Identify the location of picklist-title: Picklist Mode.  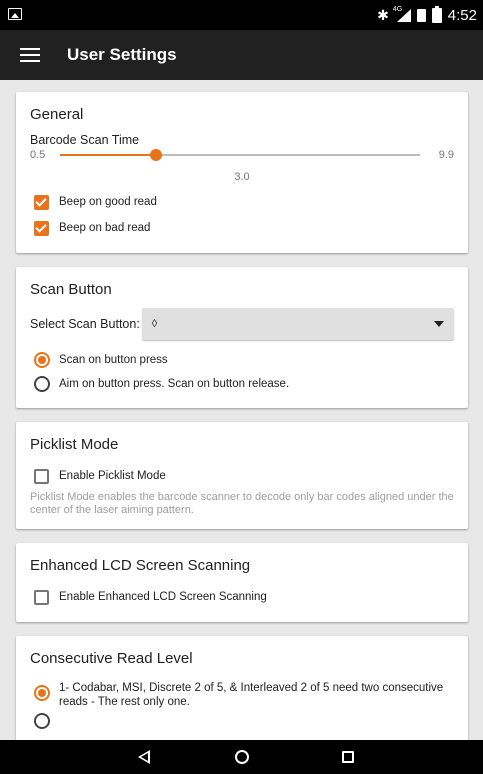
(74, 444).